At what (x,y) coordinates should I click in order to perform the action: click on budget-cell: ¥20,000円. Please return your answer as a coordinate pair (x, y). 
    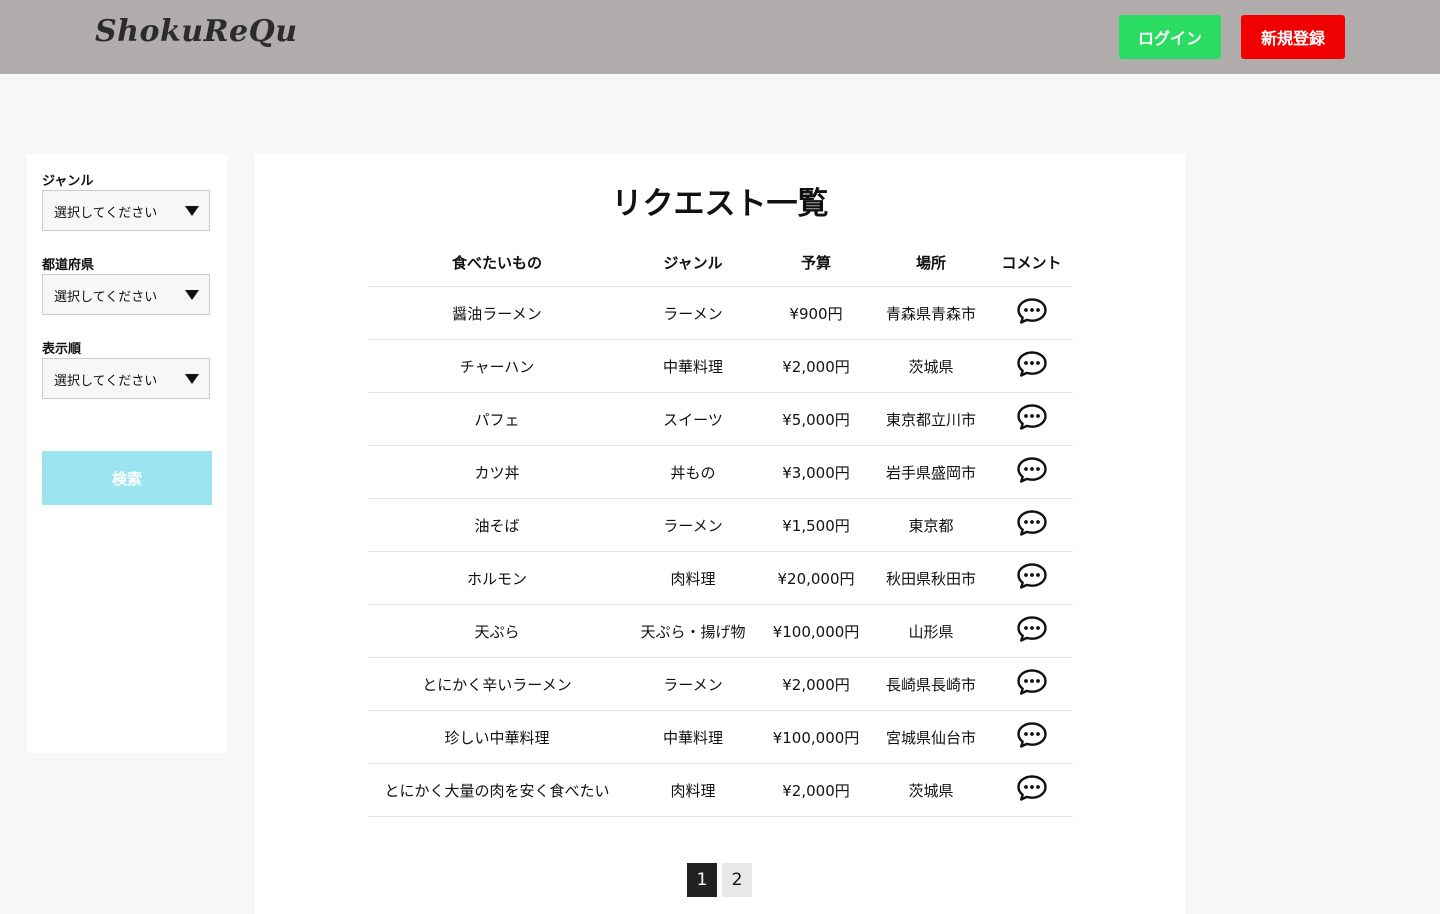
    Looking at the image, I should click on (816, 578).